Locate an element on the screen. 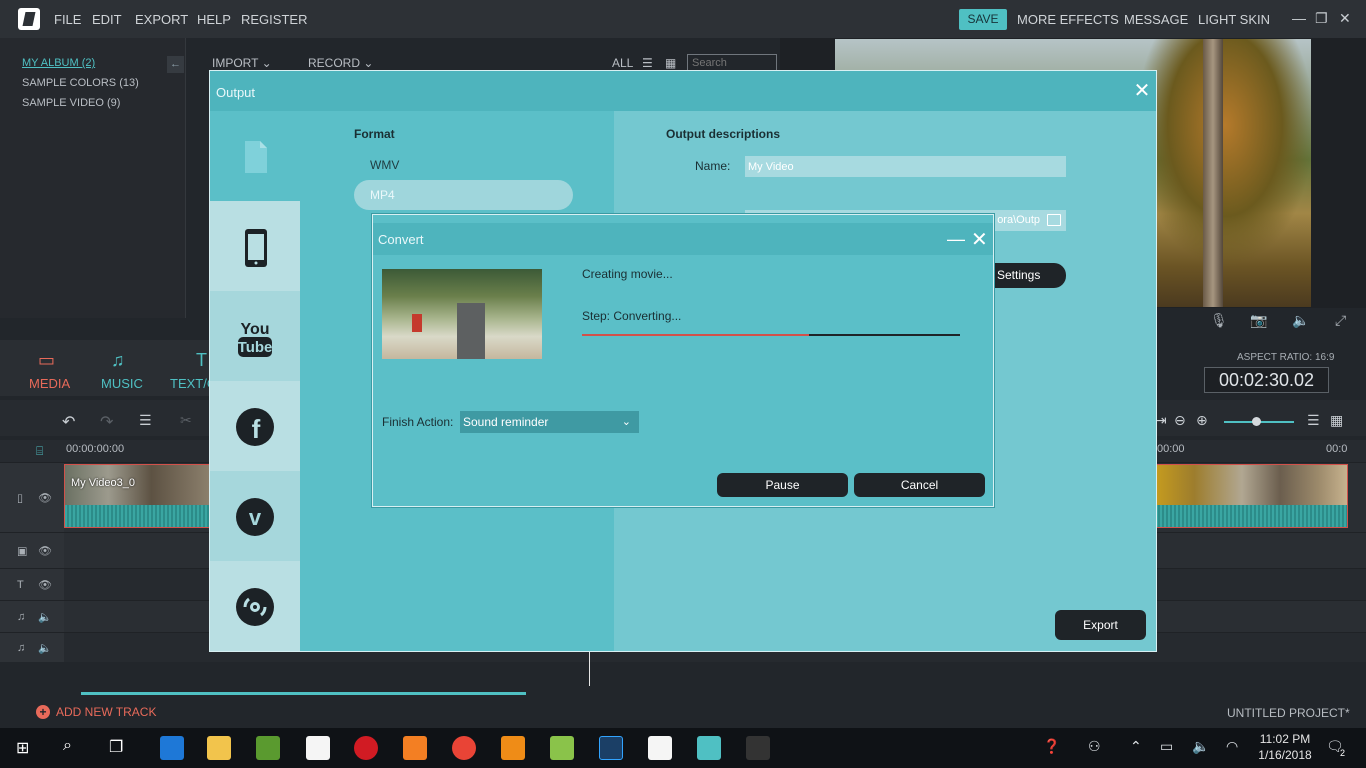  zoom-slider-handle is located at coordinates (1256, 421).